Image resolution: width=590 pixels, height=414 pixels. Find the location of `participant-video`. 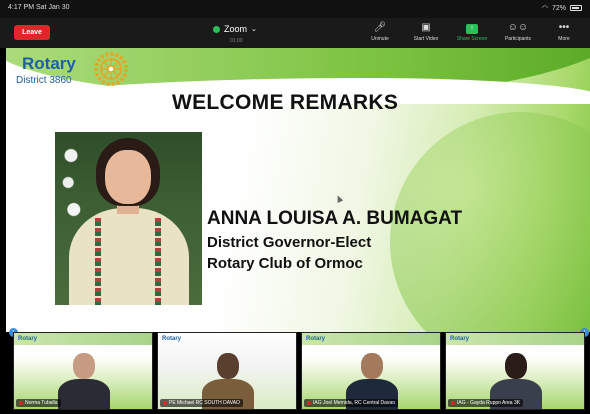

participant-video is located at coordinates (84, 380).